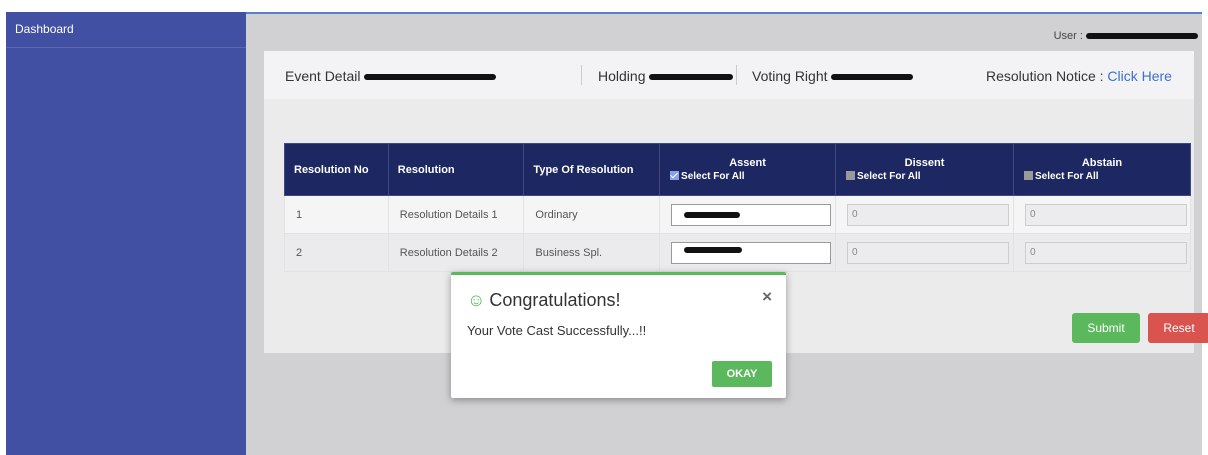 The width and height of the screenshot is (1208, 455). I want to click on okay-button: OKAY, so click(742, 374).